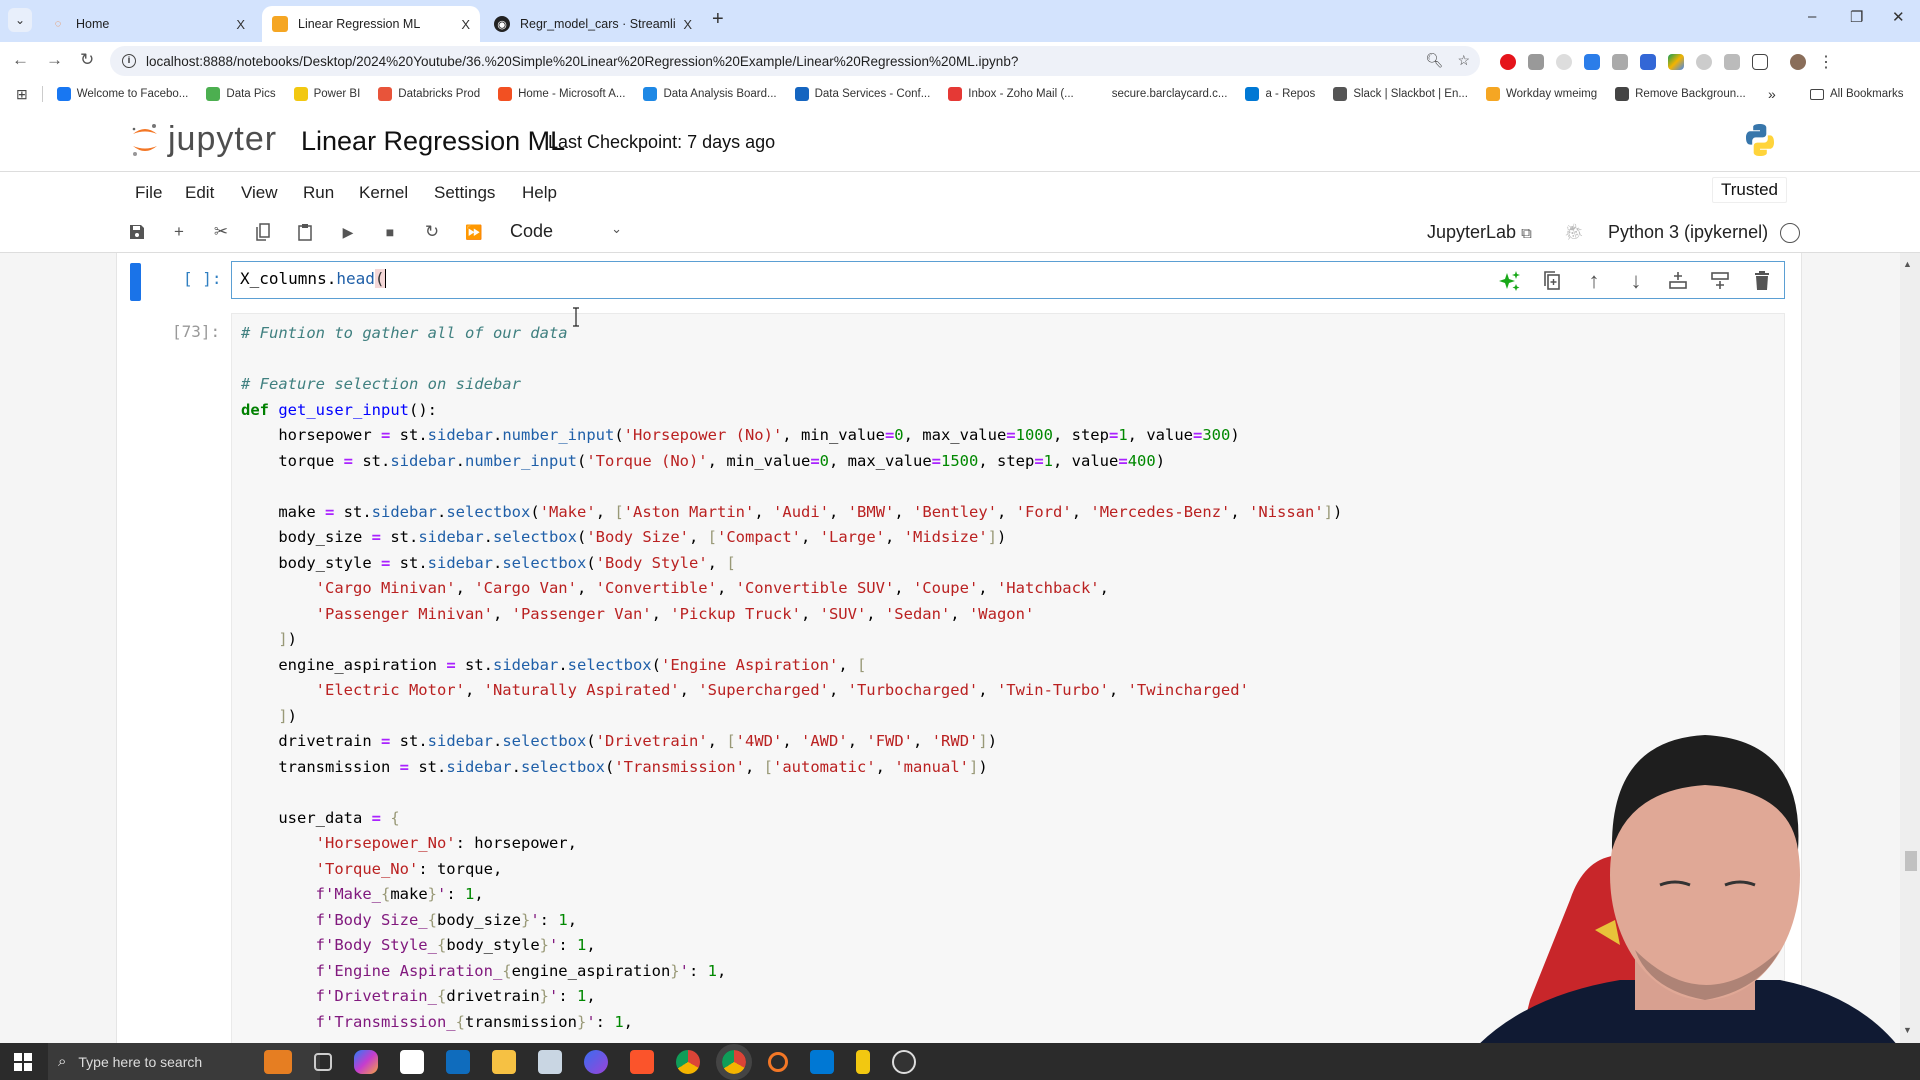 The image size is (1920, 1080). What do you see at coordinates (54, 60) in the screenshot?
I see `forward-icon: →` at bounding box center [54, 60].